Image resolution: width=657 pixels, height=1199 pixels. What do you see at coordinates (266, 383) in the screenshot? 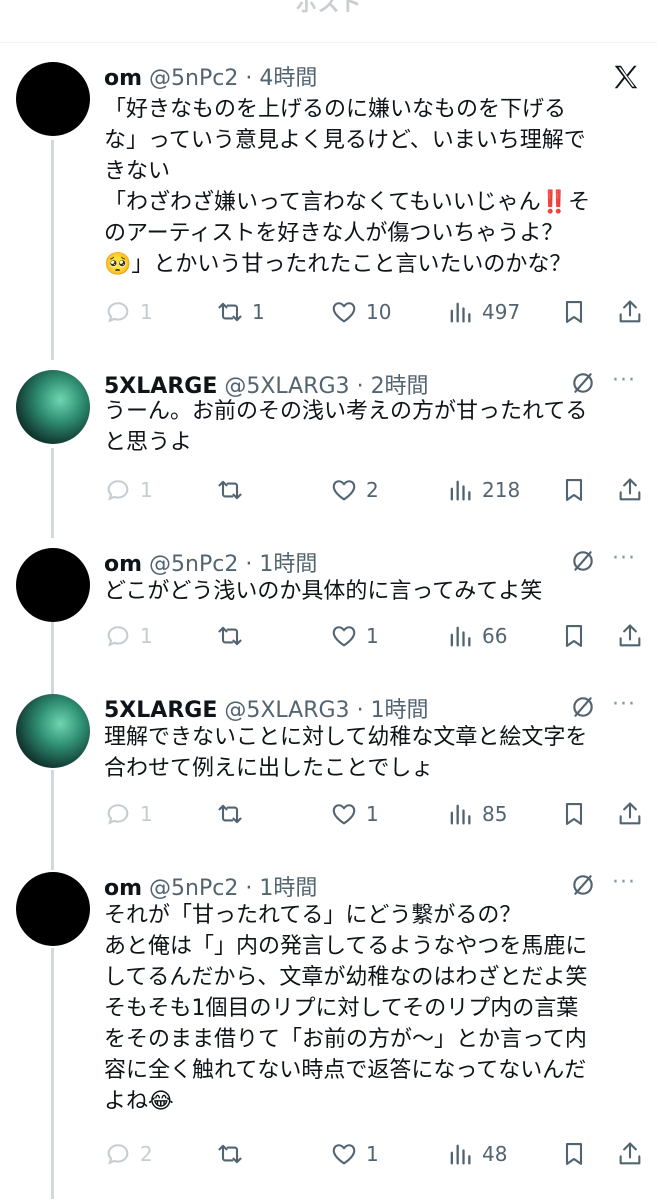
I see `tweet-header: 5XLARGE @5XLARG3 · 2時間` at bounding box center [266, 383].